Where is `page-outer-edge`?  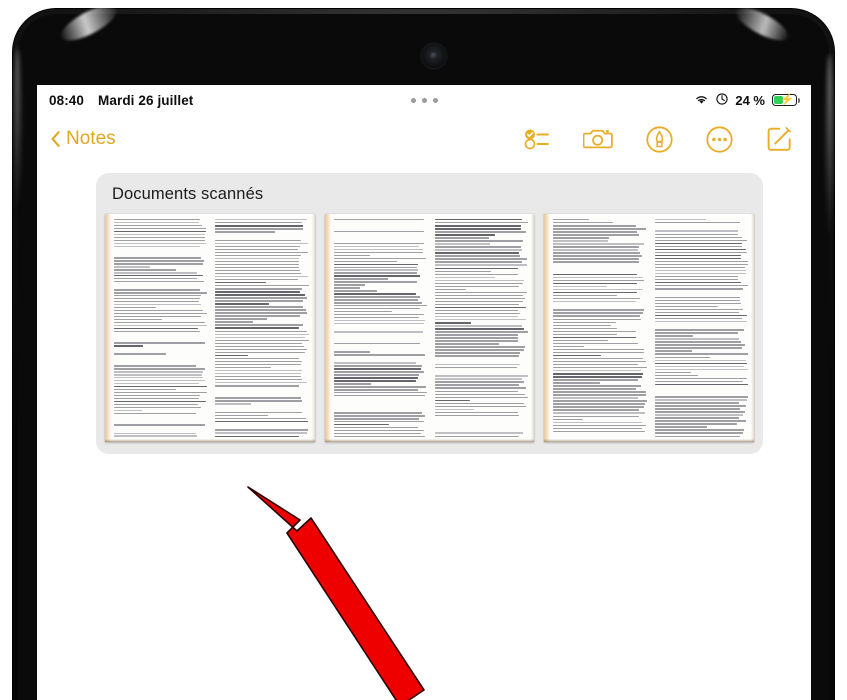
page-outer-edge is located at coordinates (753, 328).